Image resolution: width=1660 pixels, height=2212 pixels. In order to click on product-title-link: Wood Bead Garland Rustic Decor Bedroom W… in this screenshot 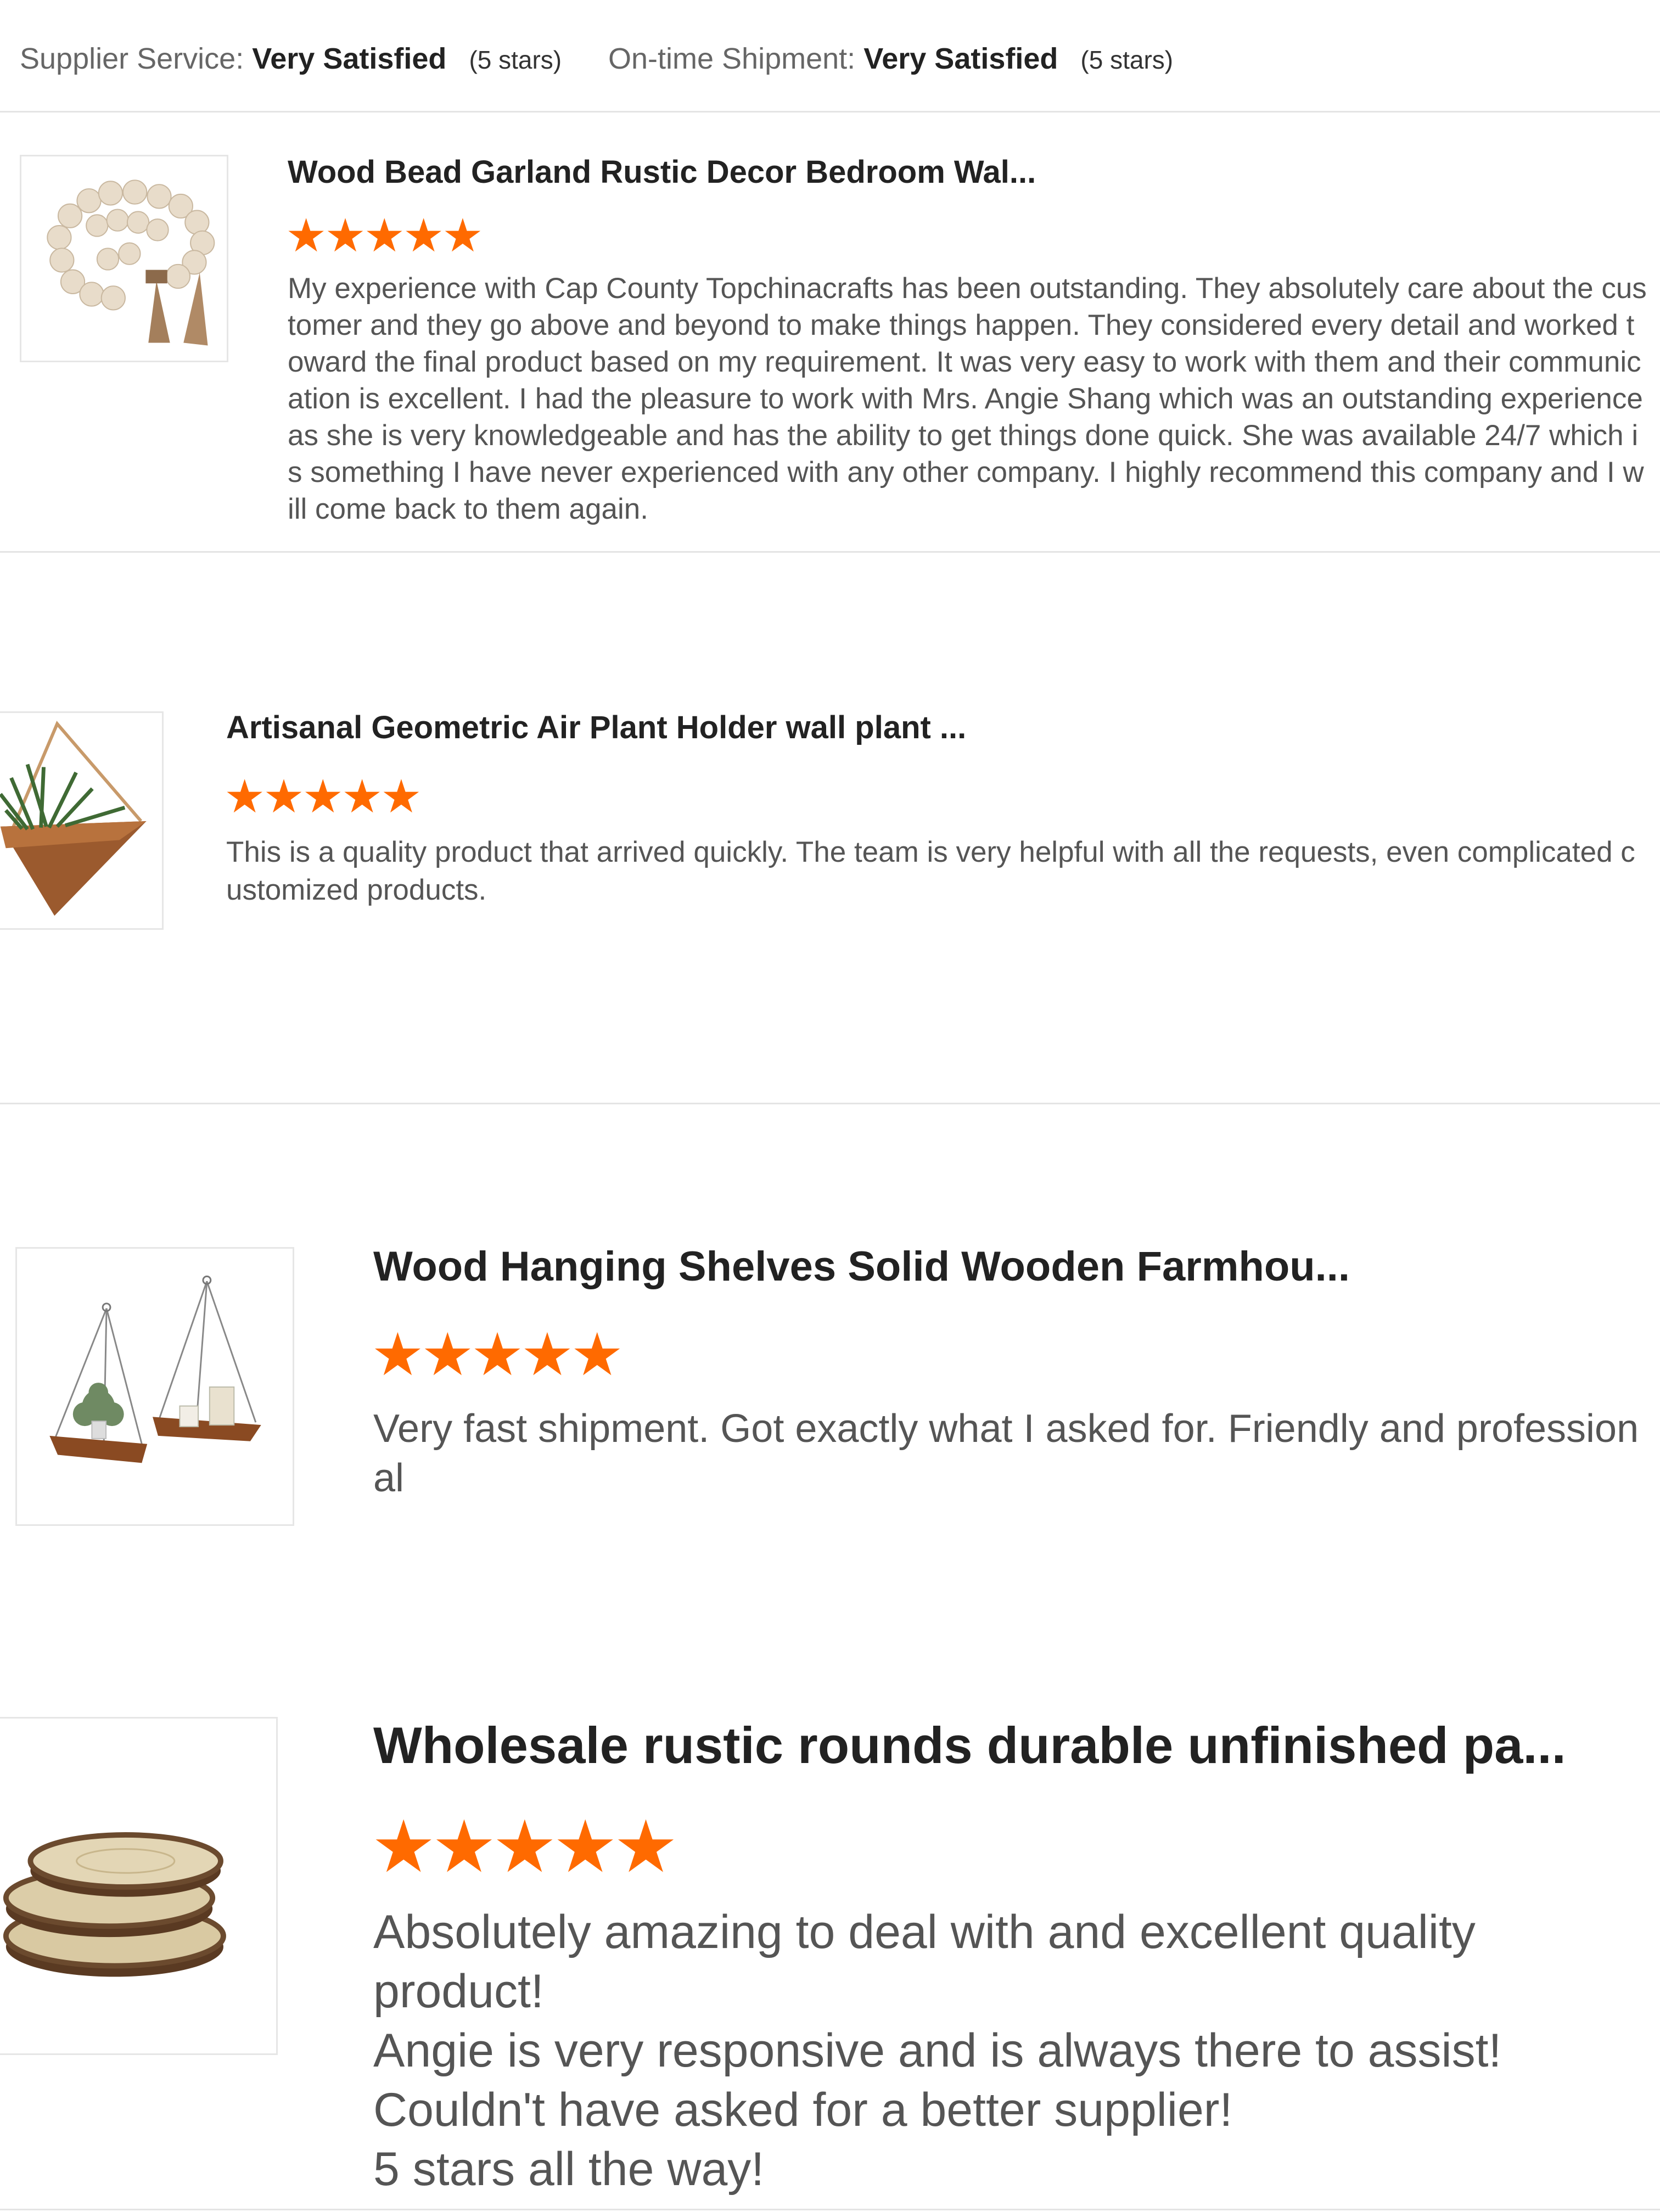, I will do `click(662, 172)`.